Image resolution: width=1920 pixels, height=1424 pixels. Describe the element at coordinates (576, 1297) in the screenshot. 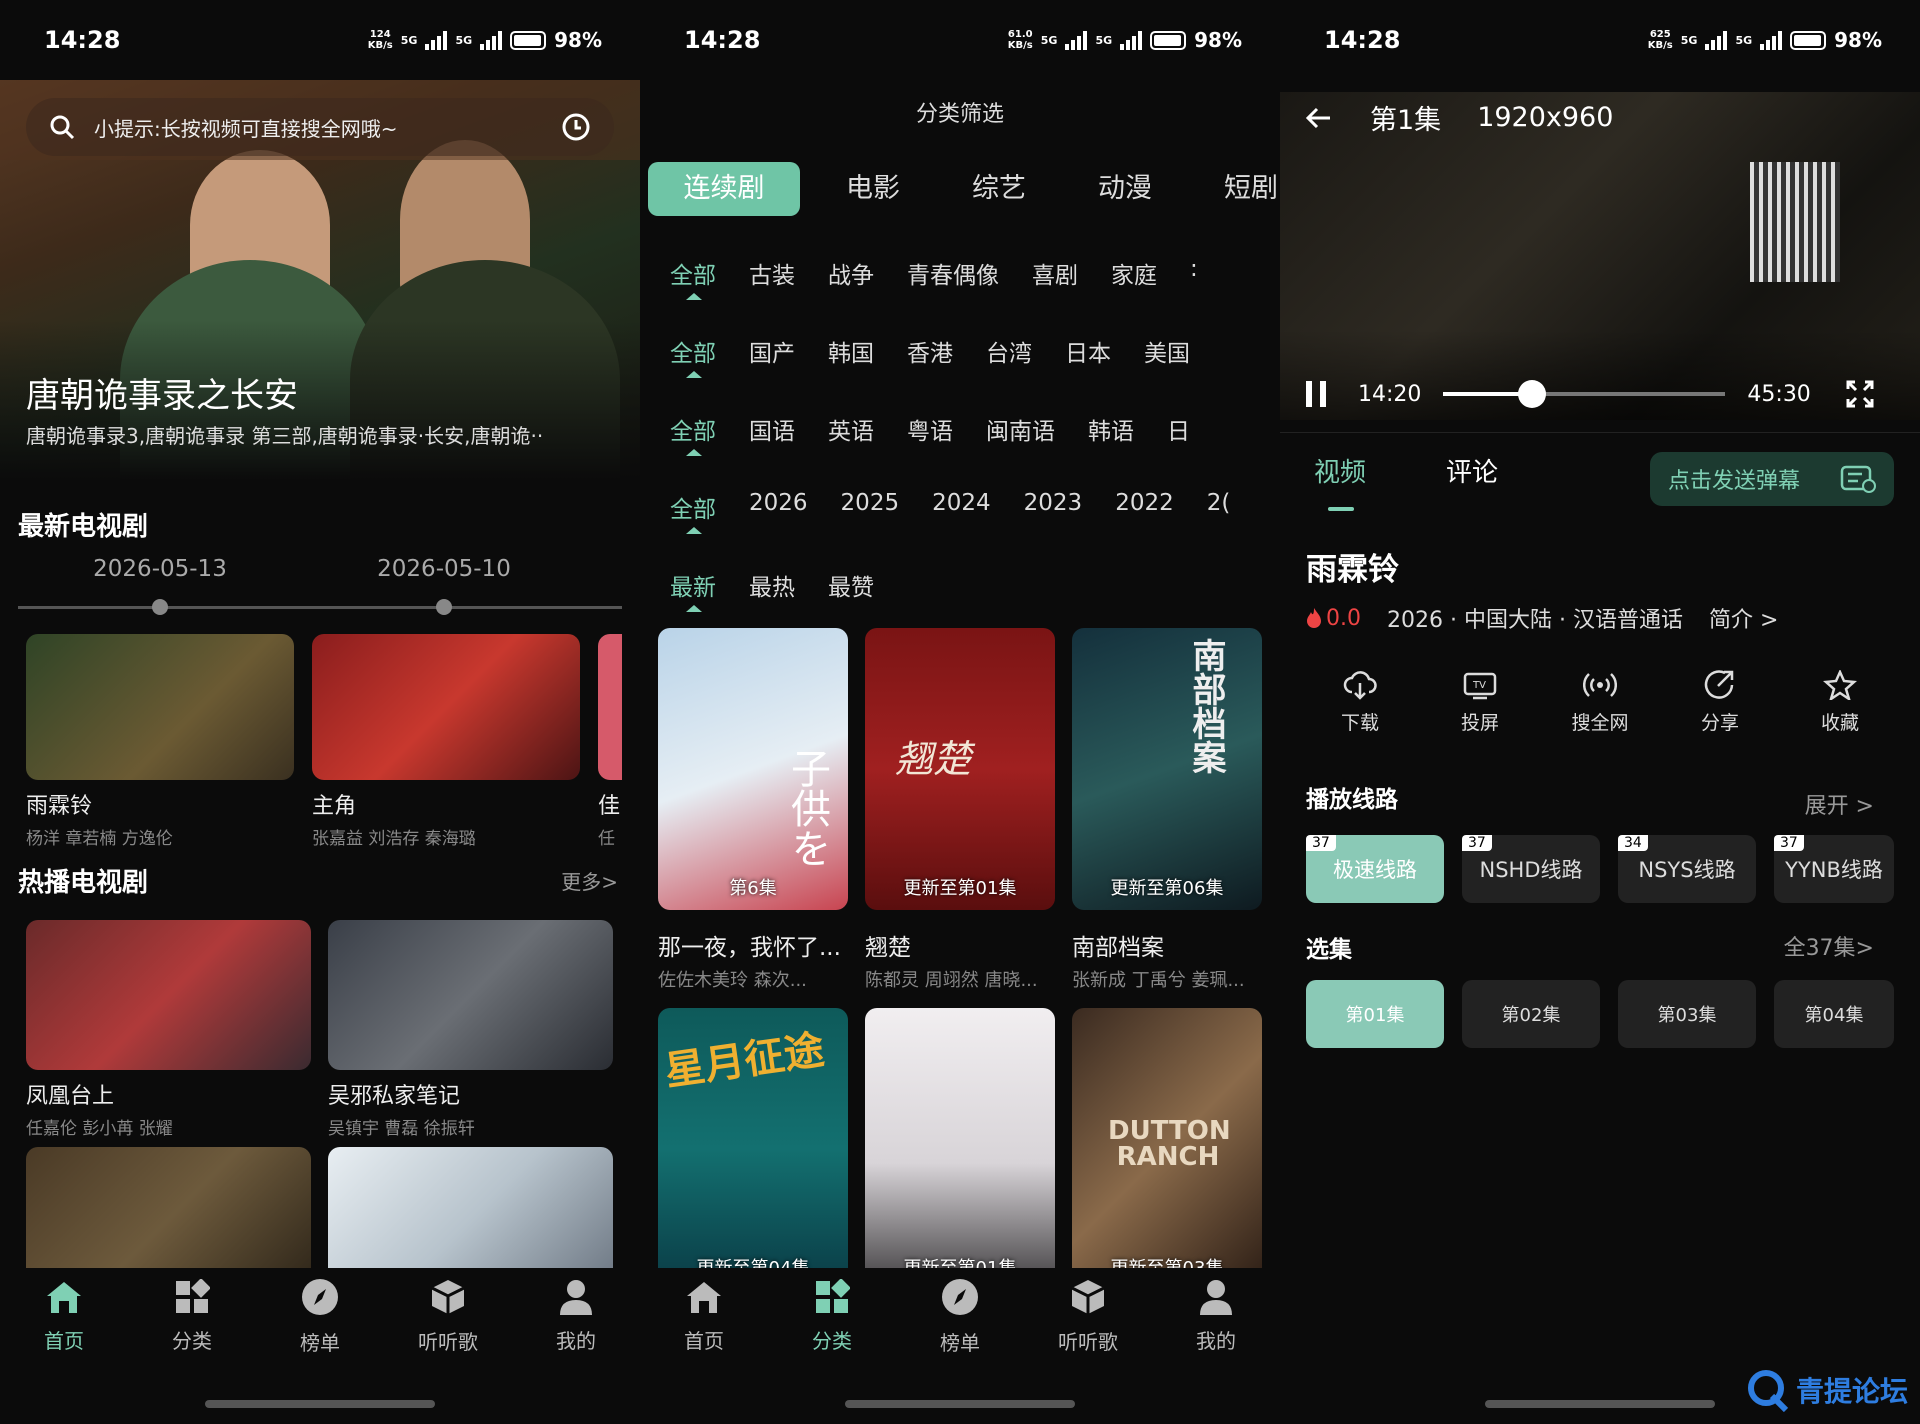

I see `user-icon` at that location.